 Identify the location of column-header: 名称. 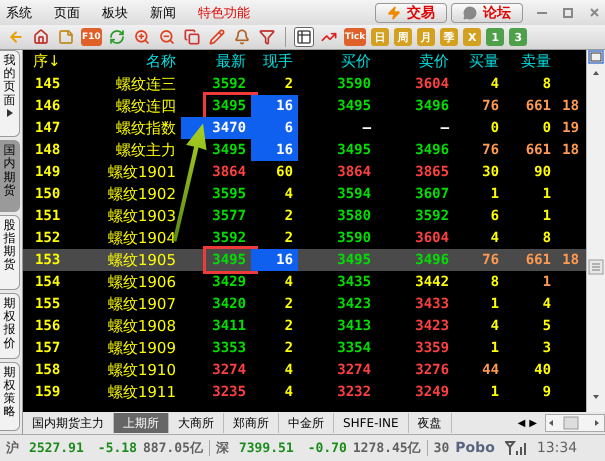
(126, 61).